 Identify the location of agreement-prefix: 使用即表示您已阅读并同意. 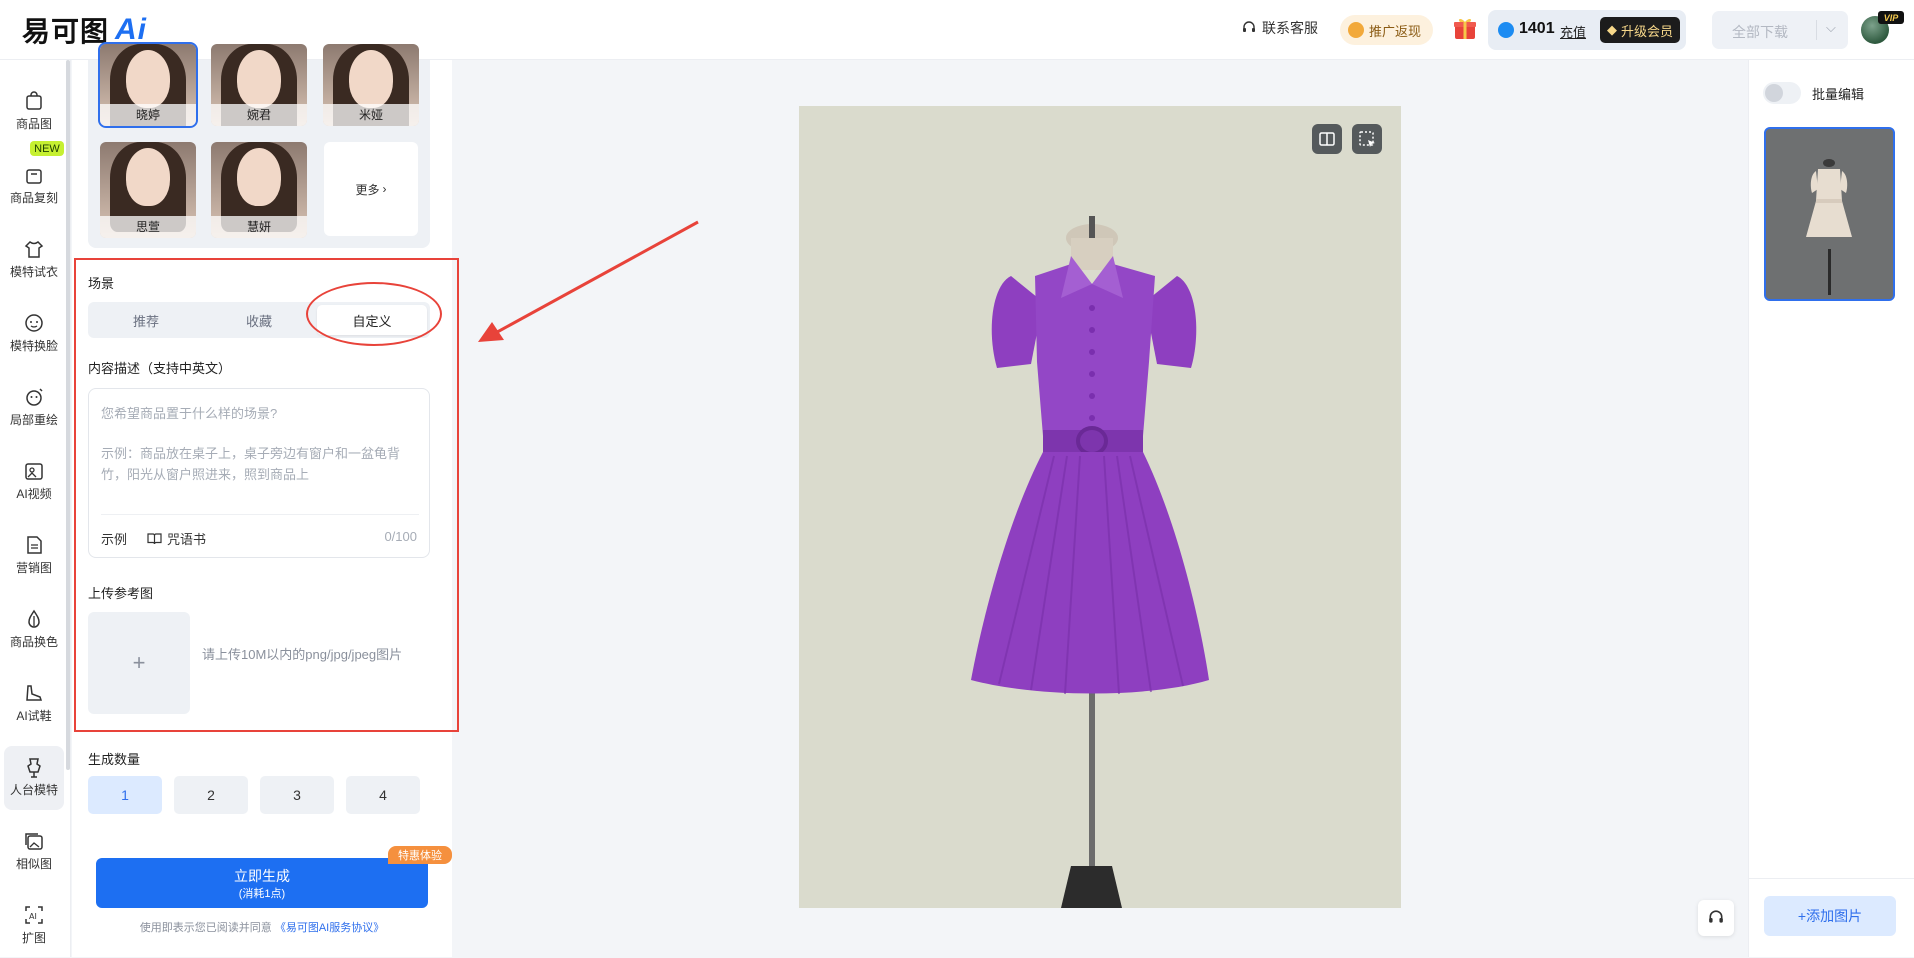
(205, 928).